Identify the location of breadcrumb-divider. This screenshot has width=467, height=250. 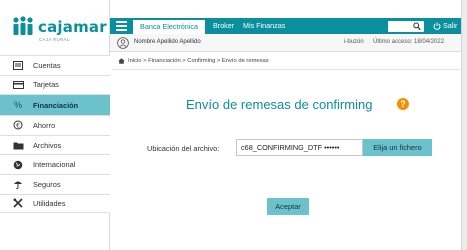
(286, 69).